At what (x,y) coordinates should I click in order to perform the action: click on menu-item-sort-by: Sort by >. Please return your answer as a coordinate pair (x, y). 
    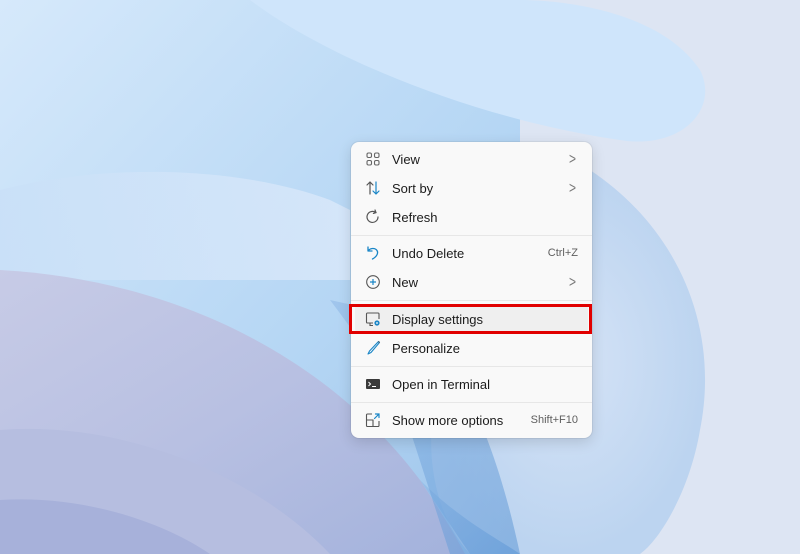
    Looking at the image, I should click on (471, 188).